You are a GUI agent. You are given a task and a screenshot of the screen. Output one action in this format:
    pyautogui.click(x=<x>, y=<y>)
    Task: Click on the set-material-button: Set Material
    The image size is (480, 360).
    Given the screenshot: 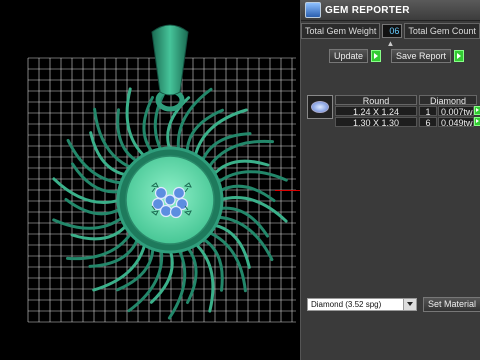 What is the action you would take?
    pyautogui.click(x=451, y=304)
    